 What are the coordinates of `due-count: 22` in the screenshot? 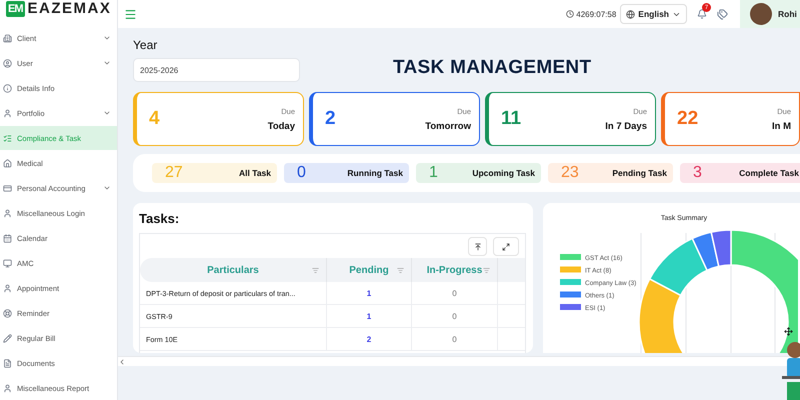 It's located at (688, 119).